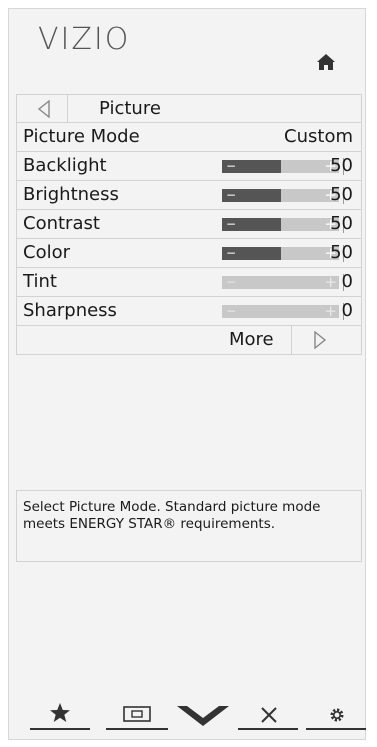 Image resolution: width=377 pixels, height=747 pixels. I want to click on vizio-menu-button, so click(203, 715).